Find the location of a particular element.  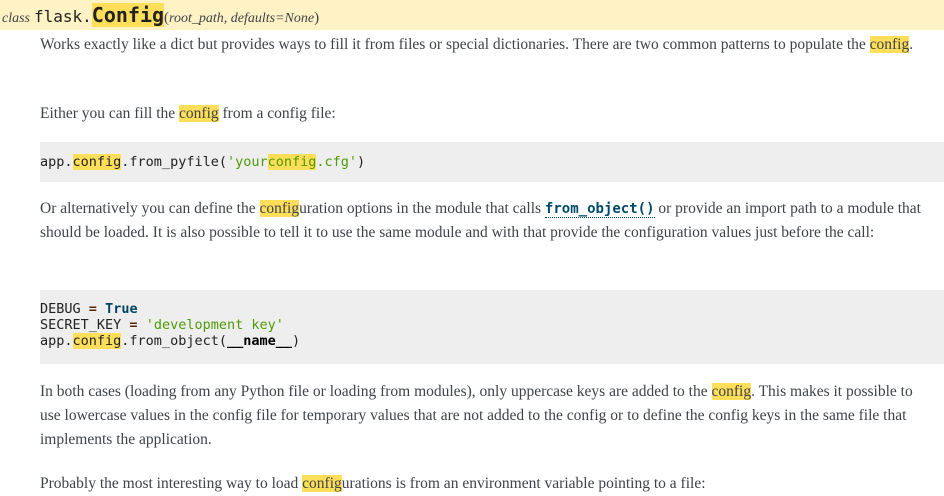

code-line: SECRET_KEY = 'development key' is located at coordinates (492, 325).